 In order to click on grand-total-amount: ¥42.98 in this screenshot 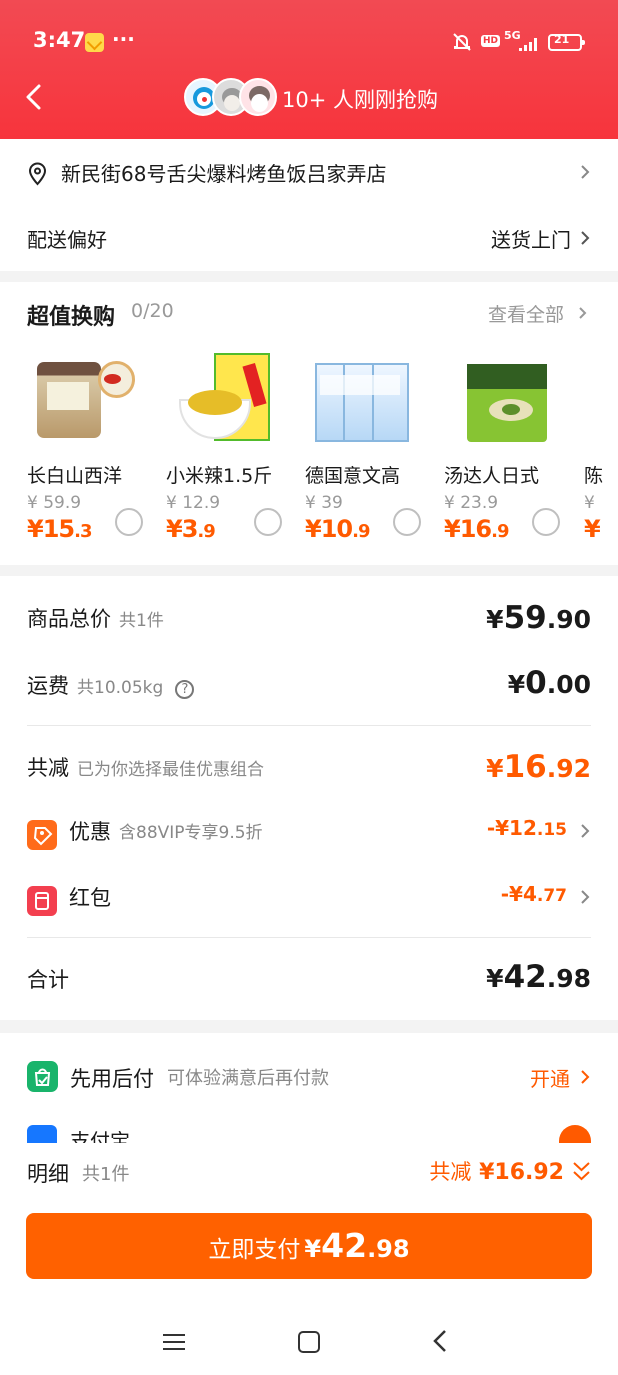, I will do `click(538, 977)`.